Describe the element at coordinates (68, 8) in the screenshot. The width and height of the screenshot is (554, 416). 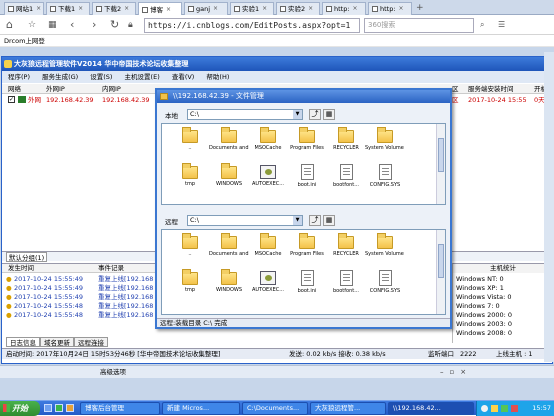
I see `browser-tab: 下载1 ×` at that location.